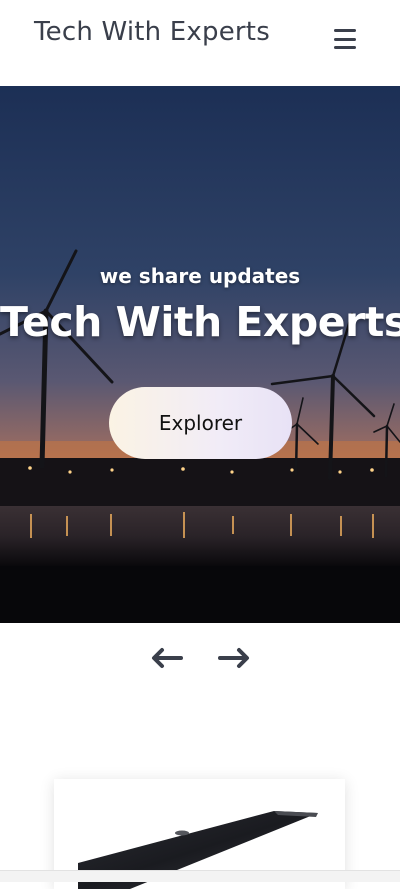 The height and width of the screenshot is (889, 400). Describe the element at coordinates (200, 876) in the screenshot. I see `bottom-bar` at that location.